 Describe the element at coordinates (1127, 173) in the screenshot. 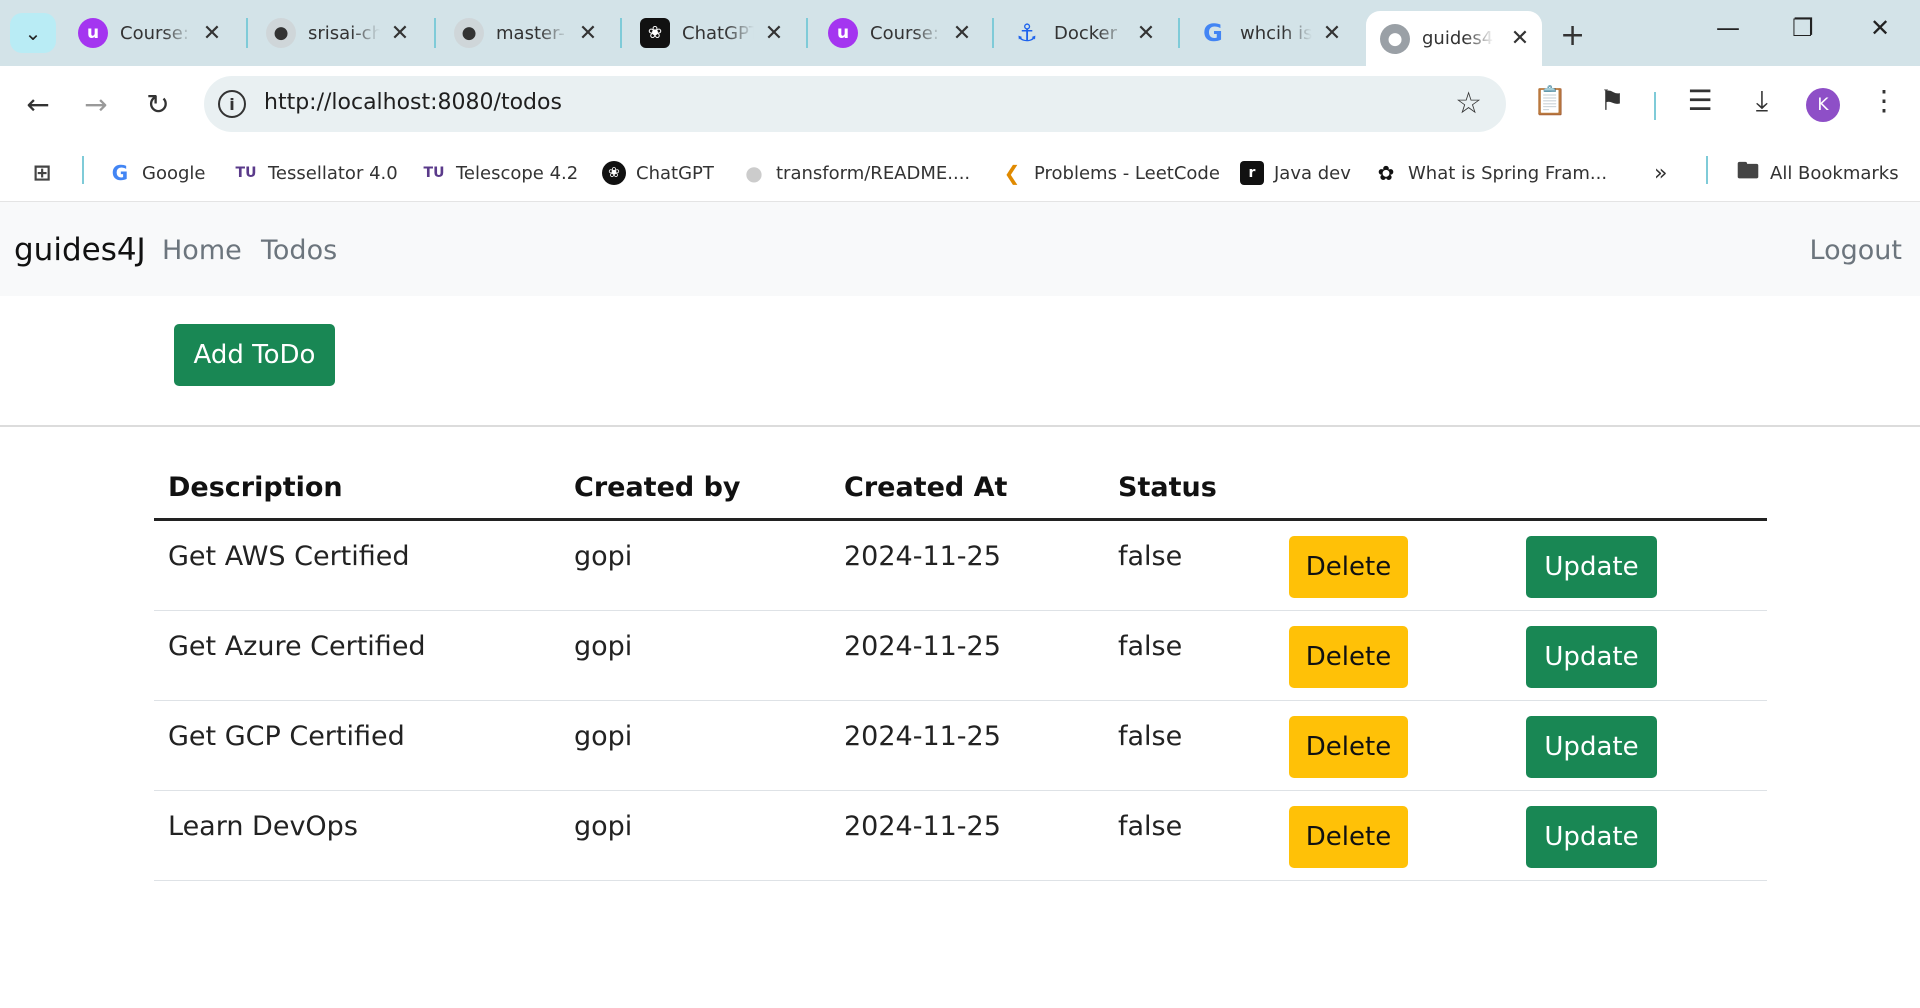

I see `bookmark-label: Problems - LeetCode` at that location.